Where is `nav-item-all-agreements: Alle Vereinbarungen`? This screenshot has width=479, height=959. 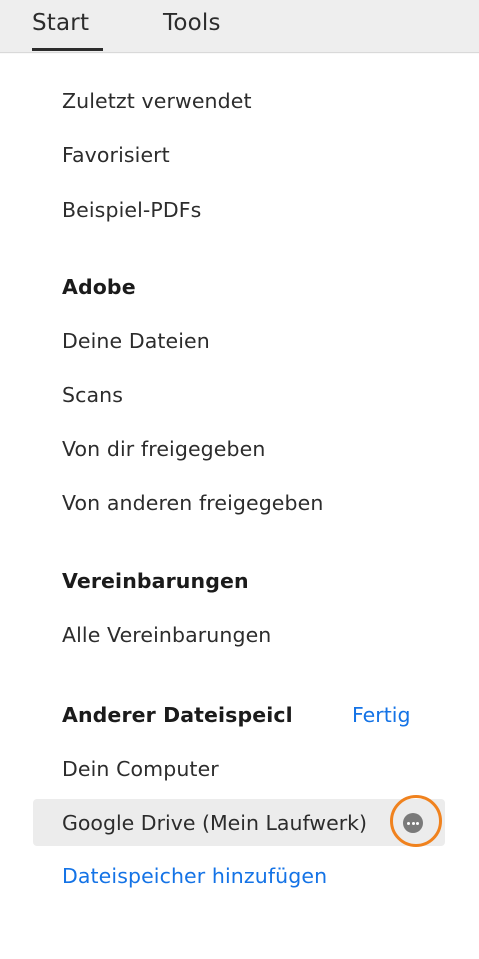 nav-item-all-agreements: Alle Vereinbarungen is located at coordinates (166, 635).